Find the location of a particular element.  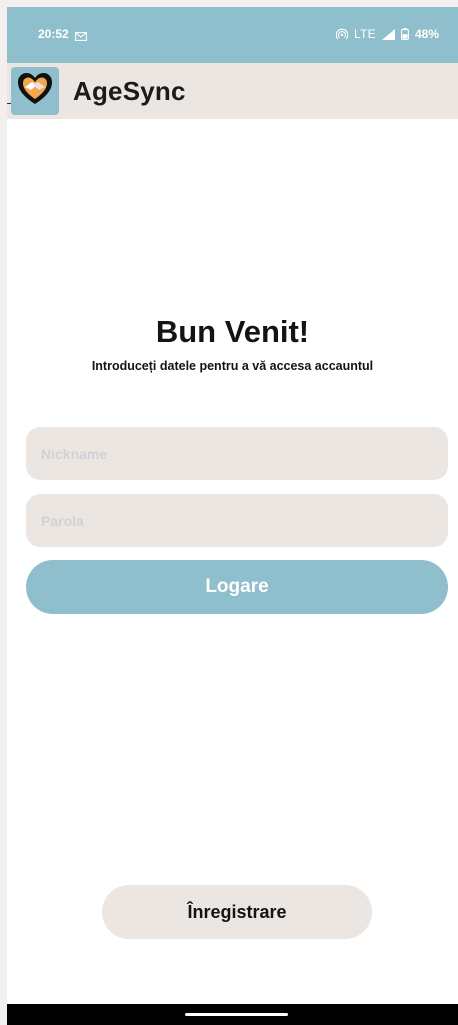

register-button: Înregistrare is located at coordinates (237, 912).